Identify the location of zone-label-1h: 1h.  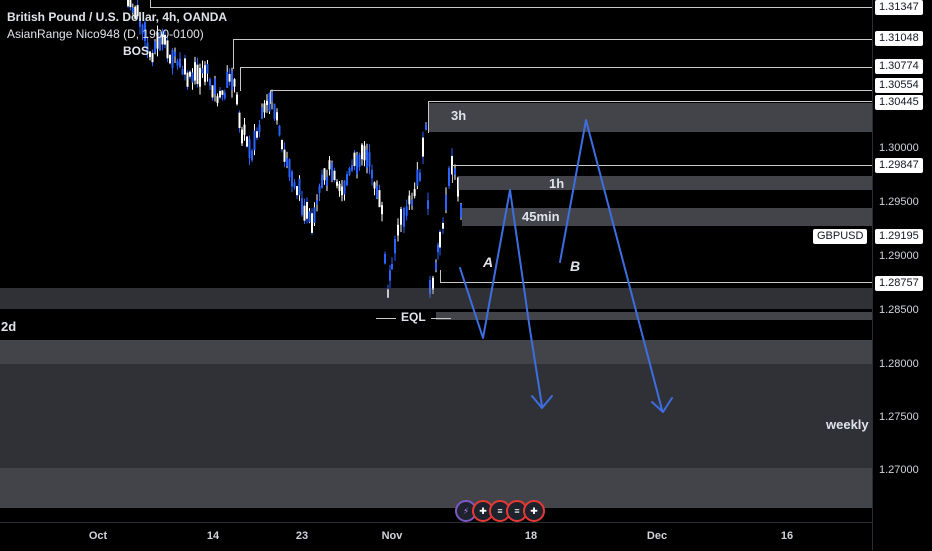
(557, 183).